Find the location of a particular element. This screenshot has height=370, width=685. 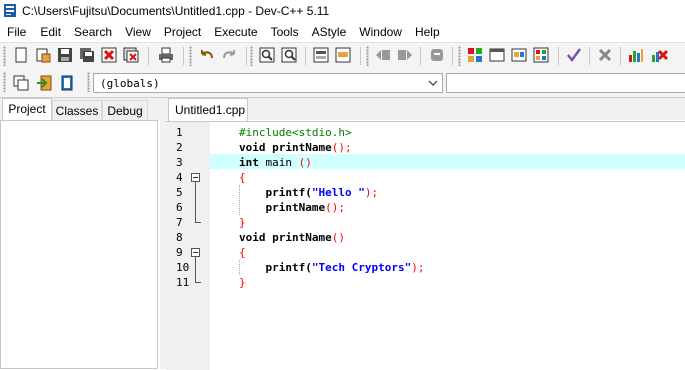

unindent-icon is located at coordinates (405, 55).